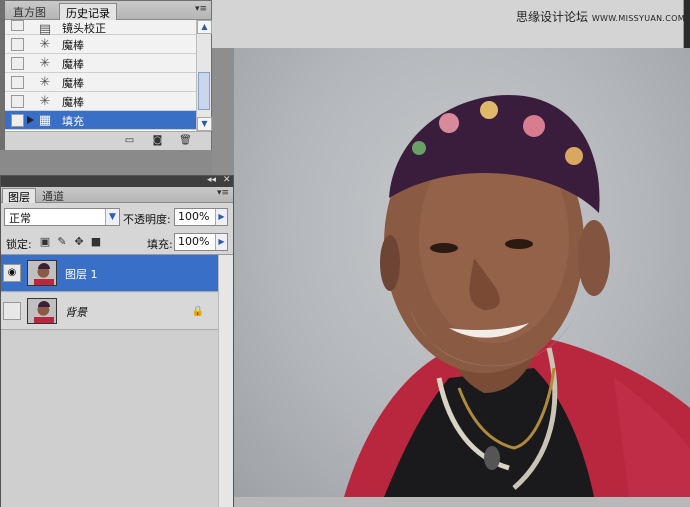  Describe the element at coordinates (194, 241) in the screenshot. I see `fill-value: 100%` at that location.